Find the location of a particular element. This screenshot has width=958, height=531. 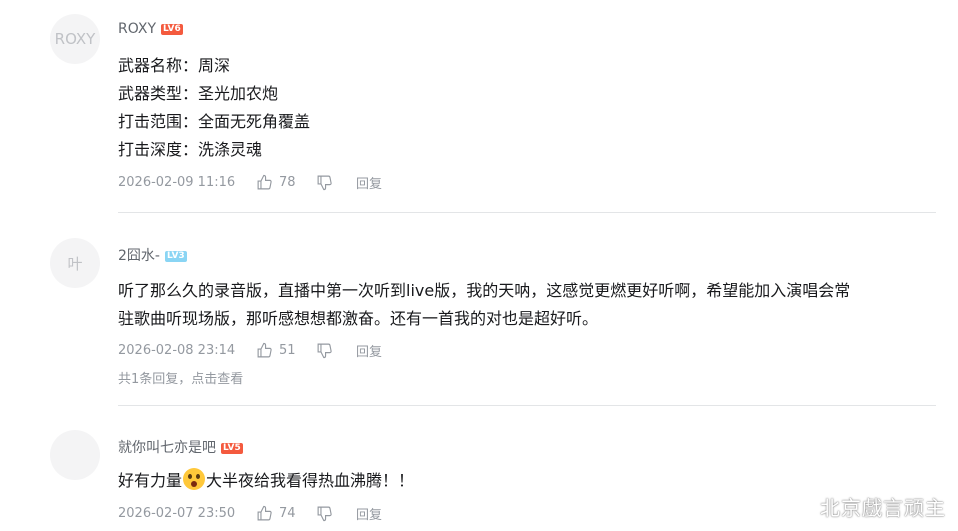

avatar: 叶 is located at coordinates (75, 263).